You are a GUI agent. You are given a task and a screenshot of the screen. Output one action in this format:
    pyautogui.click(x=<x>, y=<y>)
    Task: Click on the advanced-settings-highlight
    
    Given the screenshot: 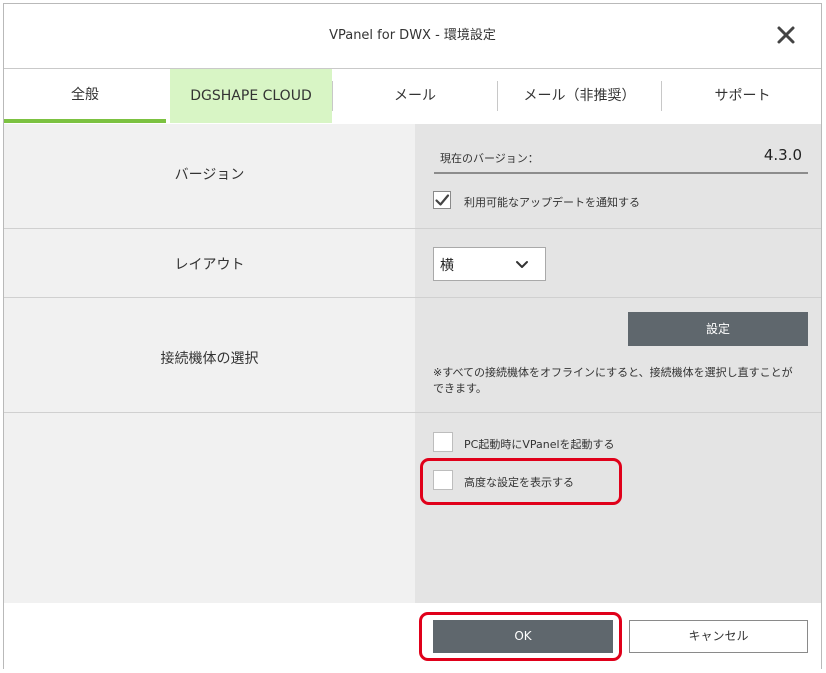 What is the action you would take?
    pyautogui.click(x=521, y=481)
    